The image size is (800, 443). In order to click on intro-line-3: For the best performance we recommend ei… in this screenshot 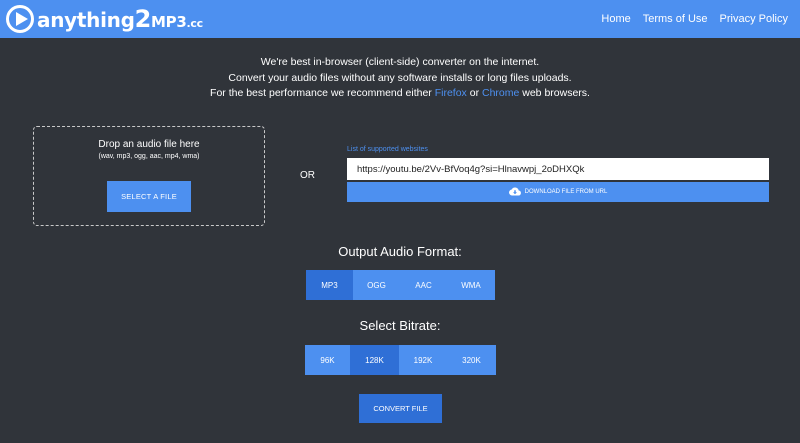, I will do `click(400, 94)`.